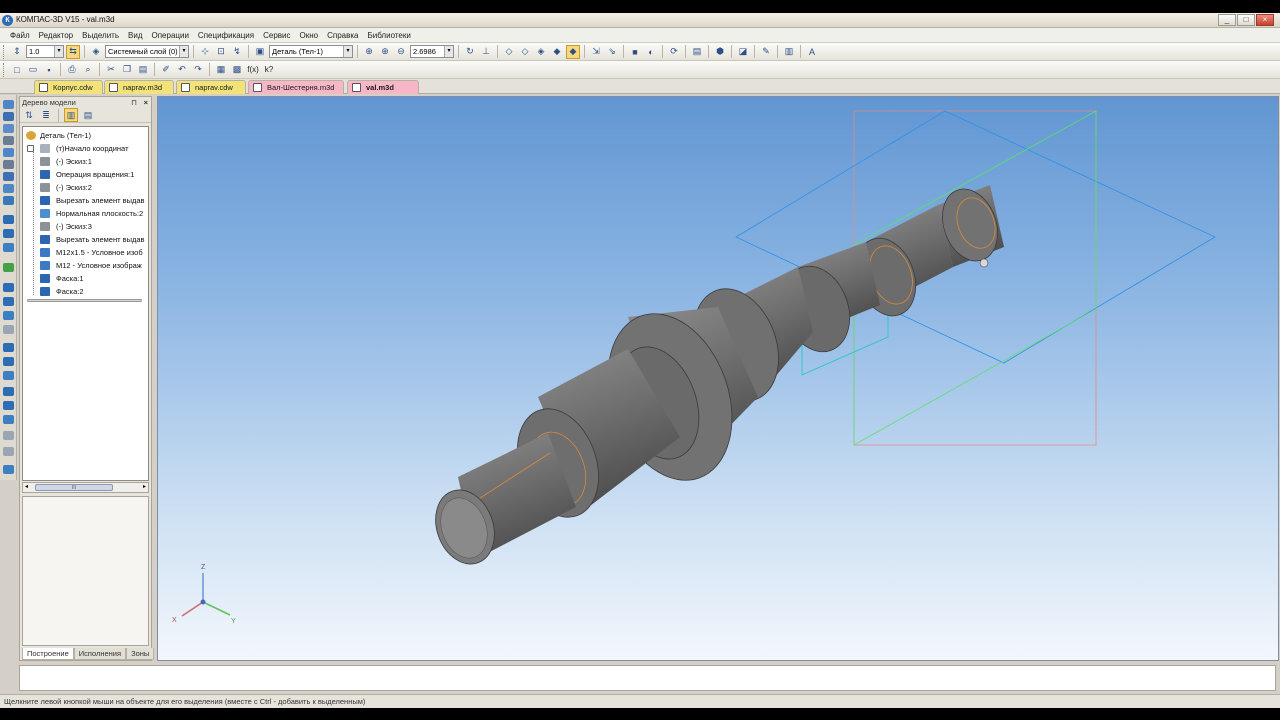 Image resolution: width=1280 pixels, height=720 pixels. Describe the element at coordinates (383, 87) in the screenshot. I see `tab-val-m3d: val.m3d` at that location.